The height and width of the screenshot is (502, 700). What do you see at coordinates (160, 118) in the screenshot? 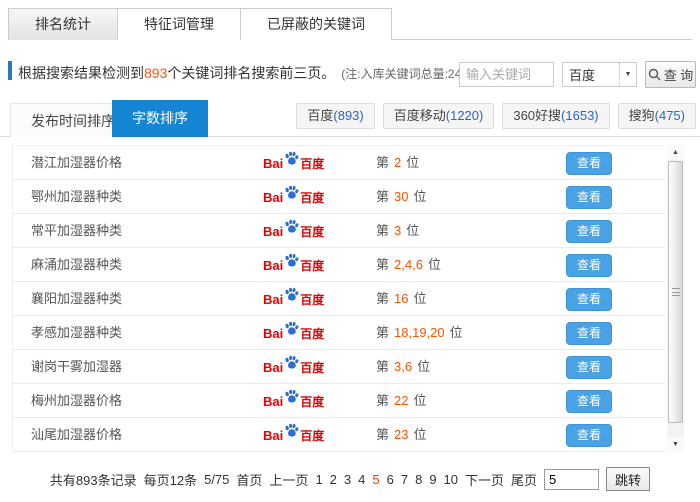
I see `tab-sort-by-wordcount: 字数排序` at bounding box center [160, 118].